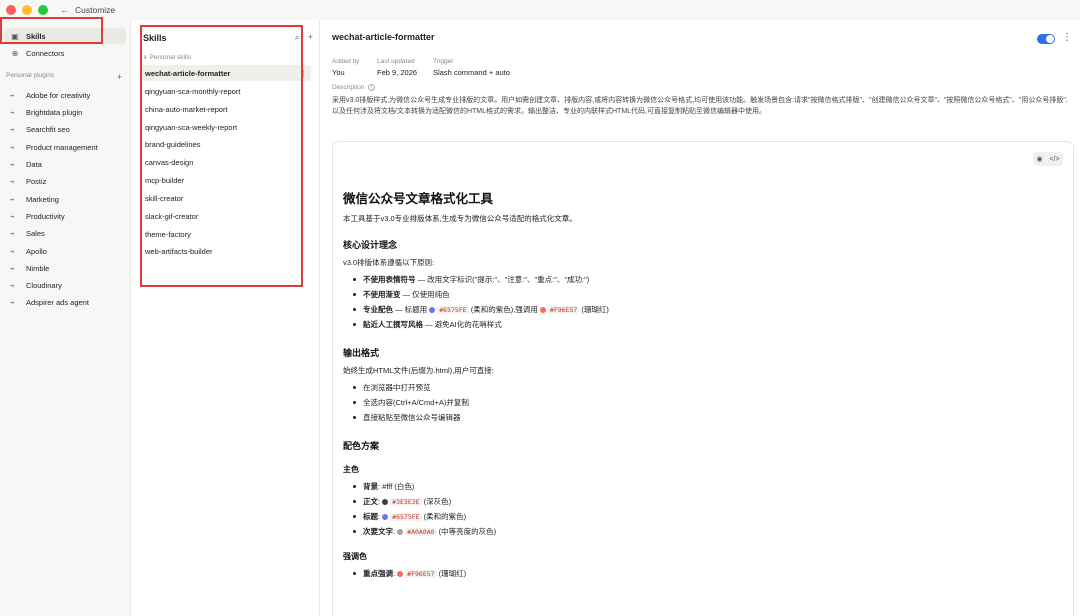  What do you see at coordinates (703, 598) in the screenshot?
I see `scroll-fade` at bounding box center [703, 598].